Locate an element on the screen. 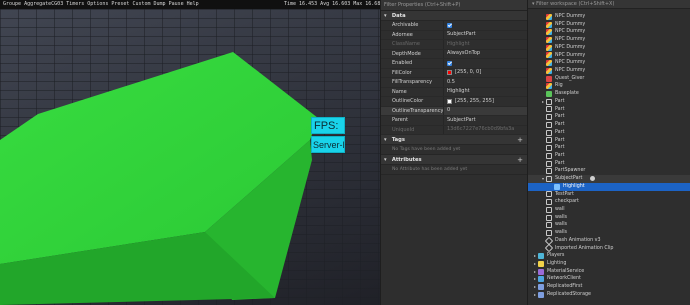 This screenshot has height=305, width=690. property-value-text: Highlight is located at coordinates (458, 91).